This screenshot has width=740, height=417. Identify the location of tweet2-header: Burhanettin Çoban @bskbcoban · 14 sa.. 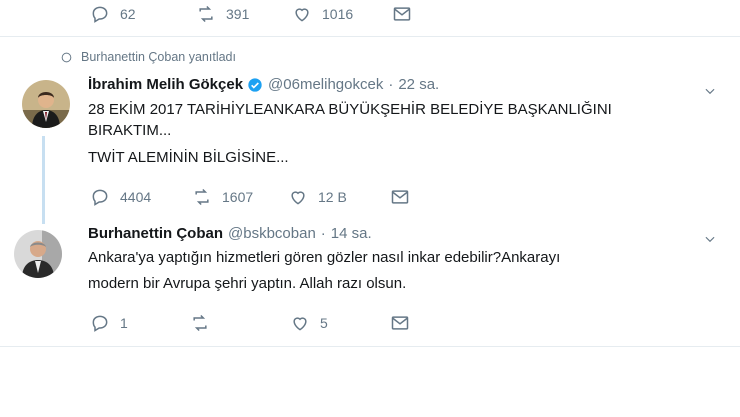
(230, 233).